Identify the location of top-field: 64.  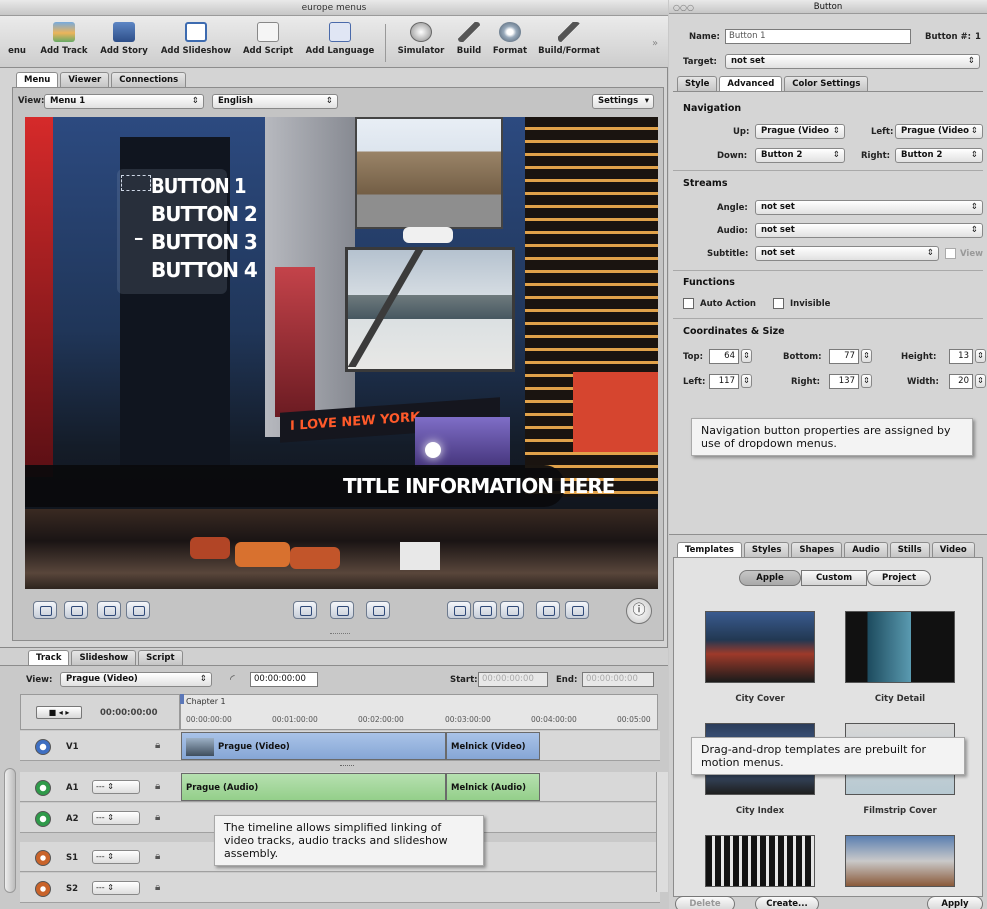
(724, 356).